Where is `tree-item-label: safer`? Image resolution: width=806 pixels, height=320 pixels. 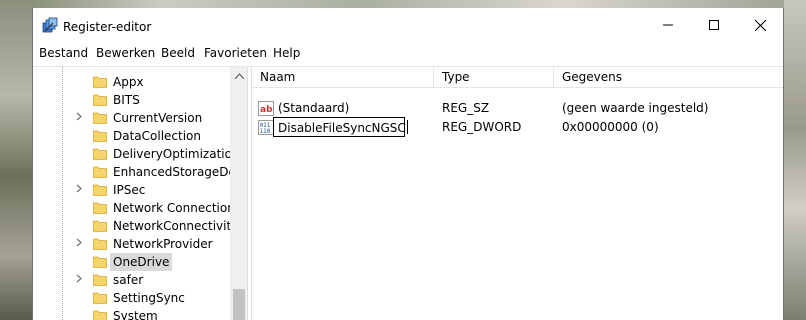
tree-item-label: safer is located at coordinates (128, 280).